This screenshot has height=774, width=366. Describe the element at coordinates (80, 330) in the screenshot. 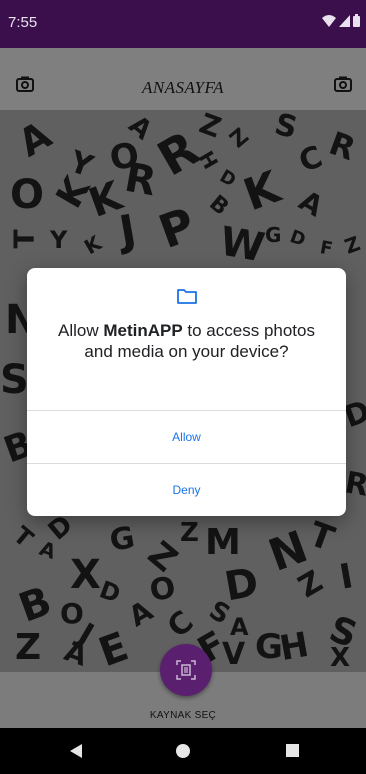

I see `message-prefix: Allow` at that location.